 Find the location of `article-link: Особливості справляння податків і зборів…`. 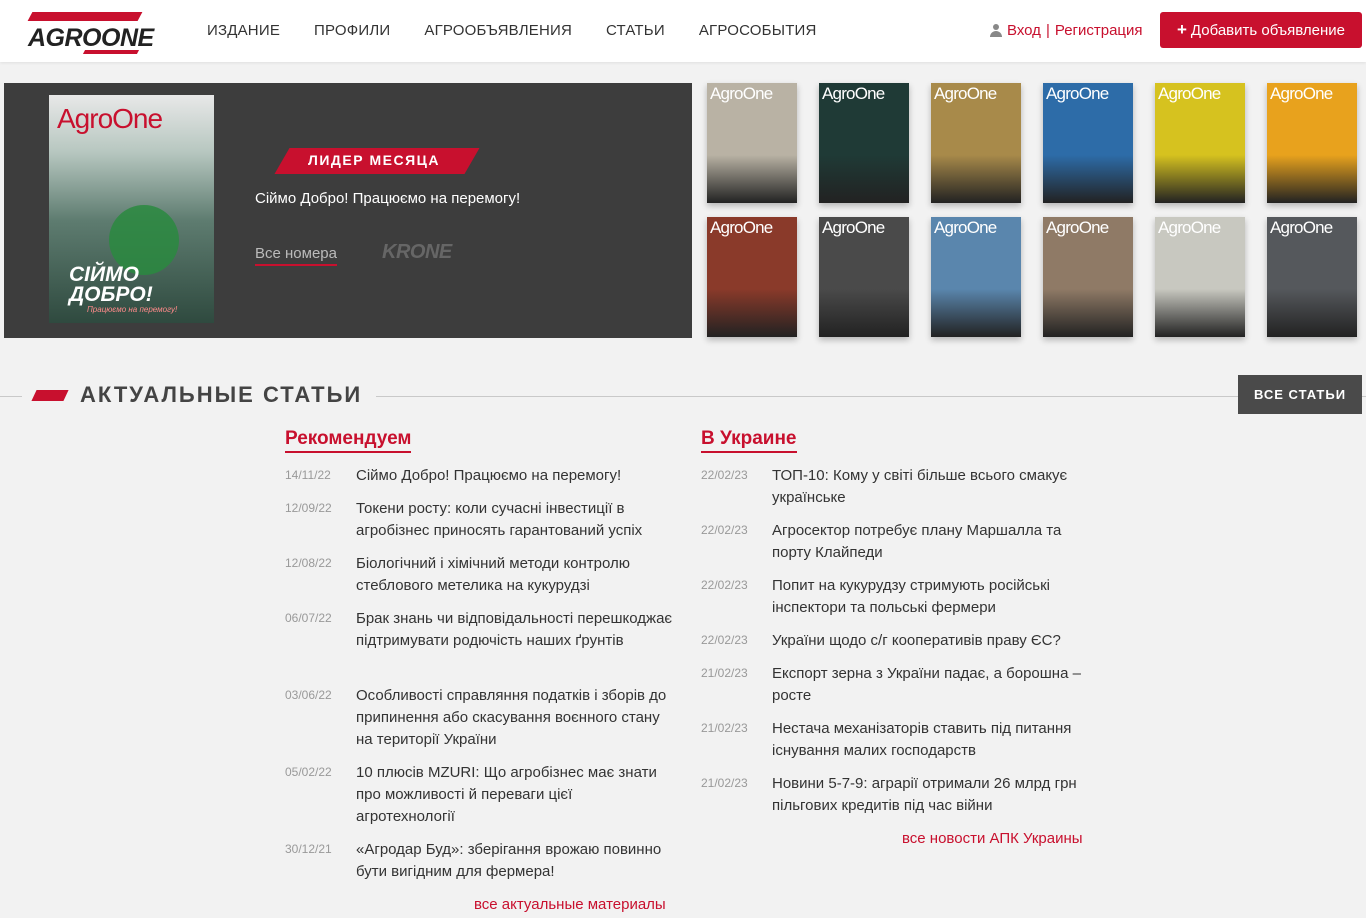

article-link: Особливості справляння податків і зборів… is located at coordinates (515, 718).